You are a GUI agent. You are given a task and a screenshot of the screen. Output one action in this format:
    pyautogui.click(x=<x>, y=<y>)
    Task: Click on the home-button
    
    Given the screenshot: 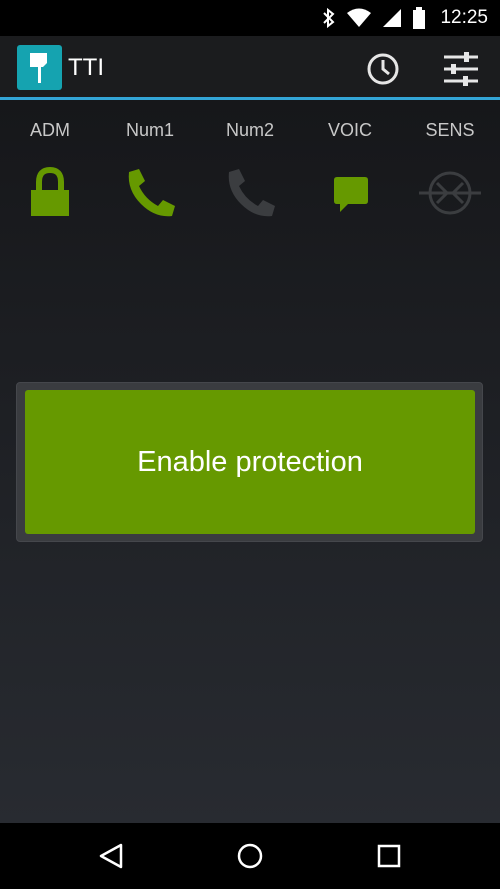 What is the action you would take?
    pyautogui.click(x=250, y=856)
    